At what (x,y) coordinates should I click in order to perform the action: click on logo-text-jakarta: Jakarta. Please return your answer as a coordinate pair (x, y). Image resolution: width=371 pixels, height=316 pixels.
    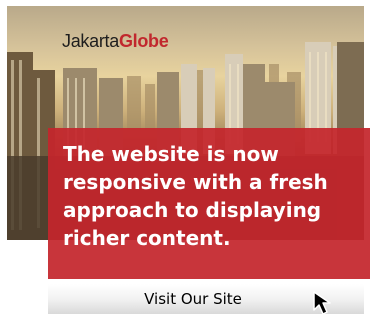
    Looking at the image, I should click on (90, 41).